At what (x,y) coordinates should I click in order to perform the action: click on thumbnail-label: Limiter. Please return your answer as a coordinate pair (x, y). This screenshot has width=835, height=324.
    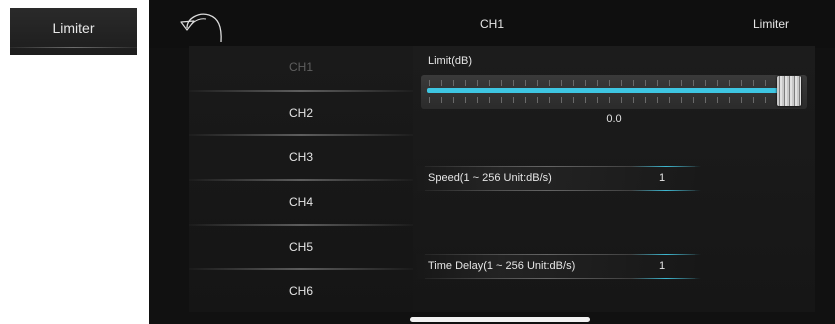
    Looking at the image, I should click on (73, 28).